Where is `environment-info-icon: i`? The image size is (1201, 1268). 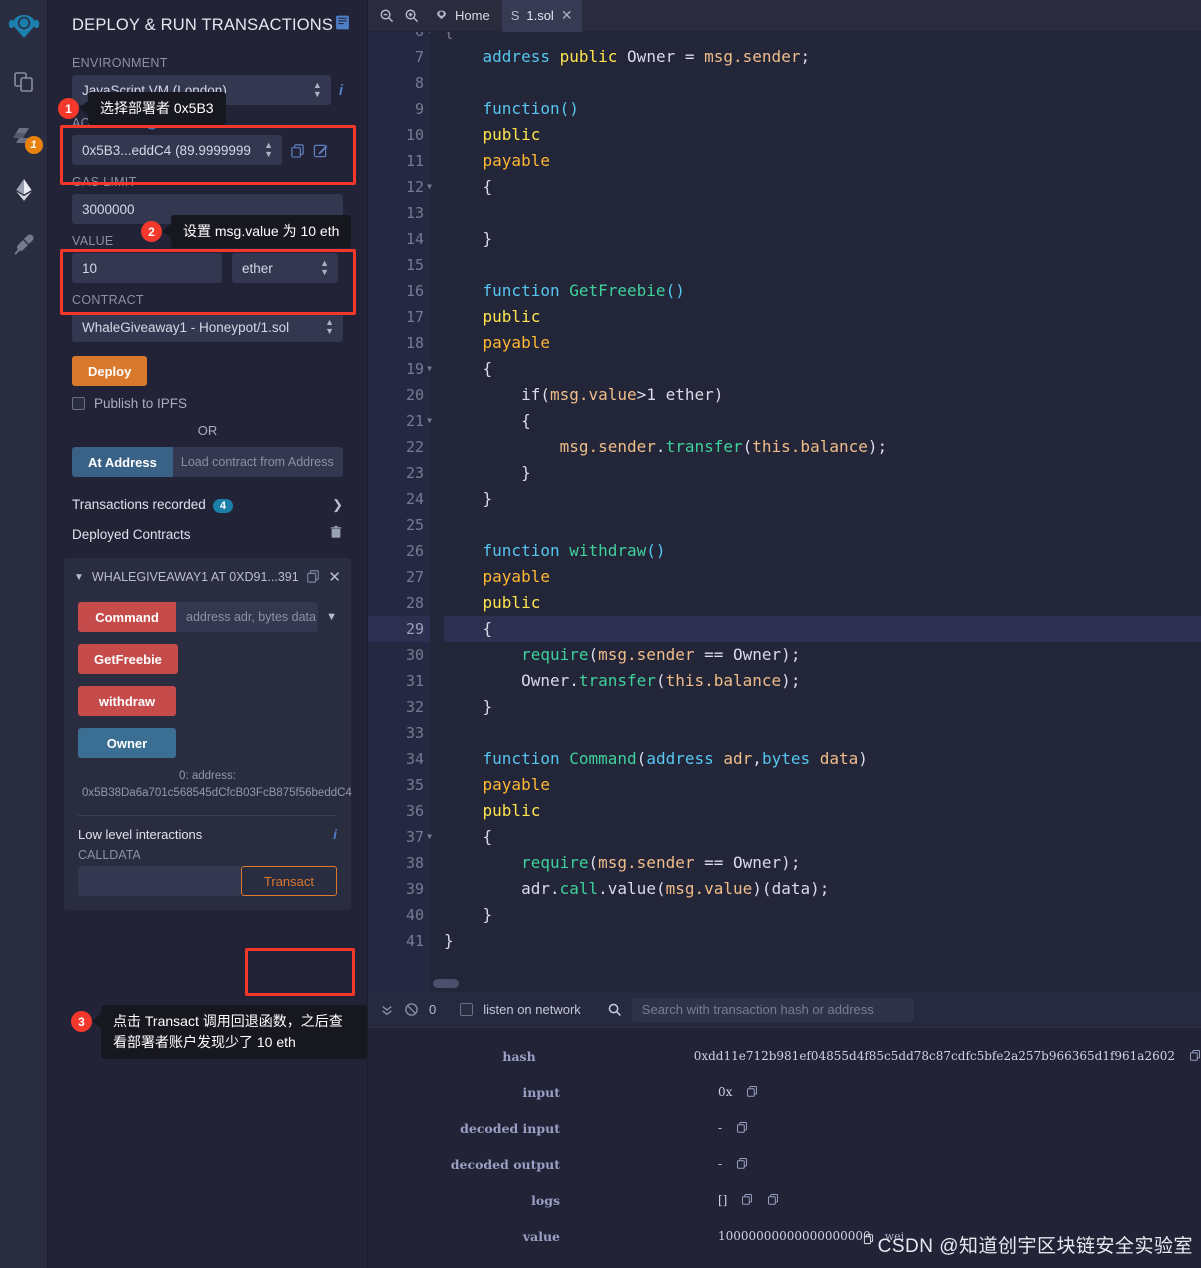
environment-info-icon: i is located at coordinates (341, 90).